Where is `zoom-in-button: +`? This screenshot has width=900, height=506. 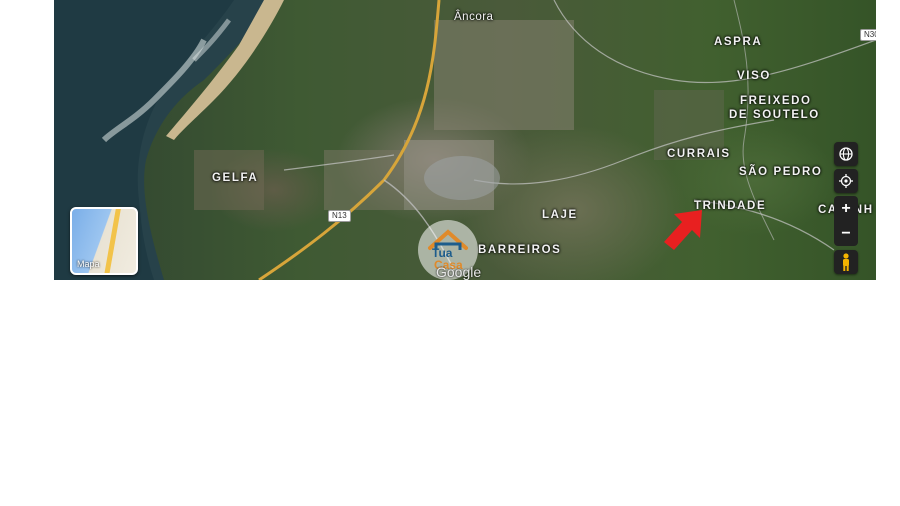 zoom-in-button: + is located at coordinates (846, 208).